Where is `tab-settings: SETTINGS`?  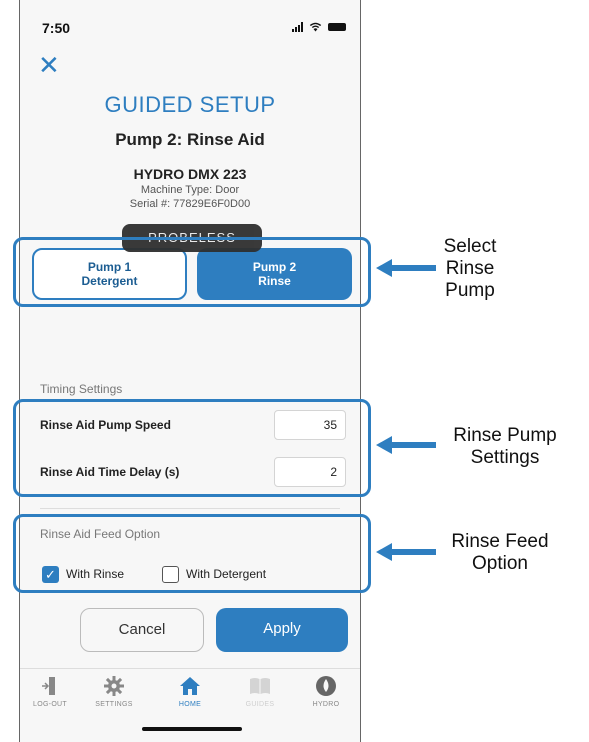
tab-settings: SETTINGS is located at coordinates (114, 691).